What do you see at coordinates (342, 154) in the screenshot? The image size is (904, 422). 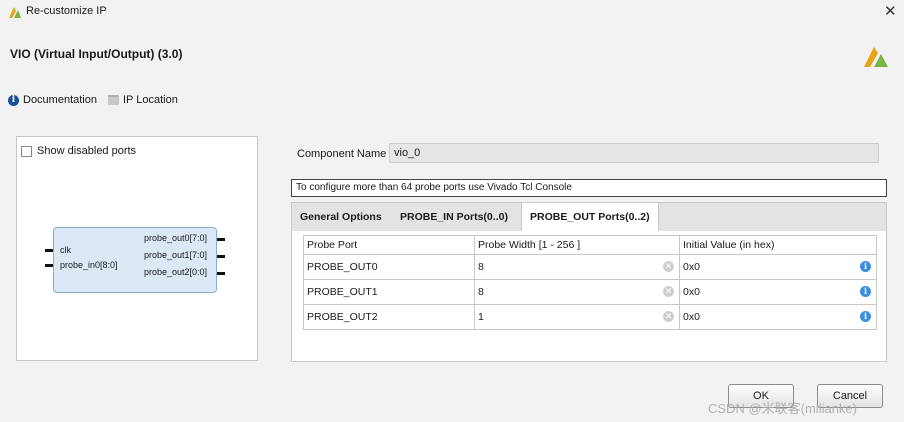 I see `component-name-label: Component Name` at bounding box center [342, 154].